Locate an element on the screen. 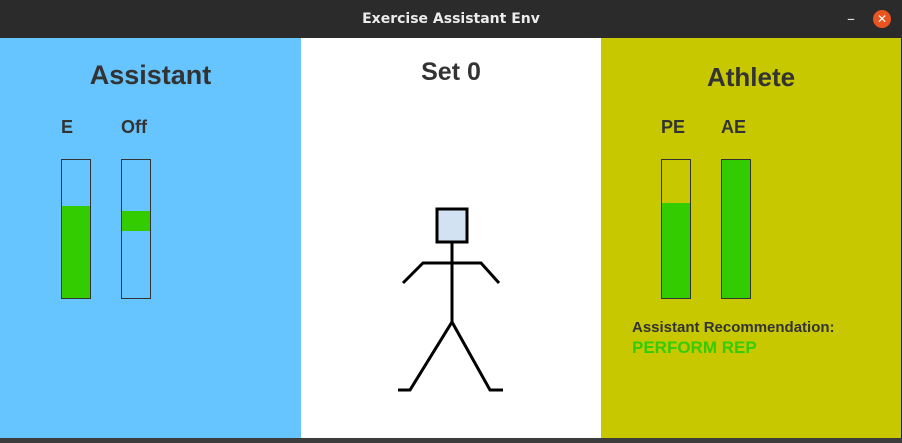 Image resolution: width=902 pixels, height=443 pixels. perceived-effort-bar is located at coordinates (676, 229).